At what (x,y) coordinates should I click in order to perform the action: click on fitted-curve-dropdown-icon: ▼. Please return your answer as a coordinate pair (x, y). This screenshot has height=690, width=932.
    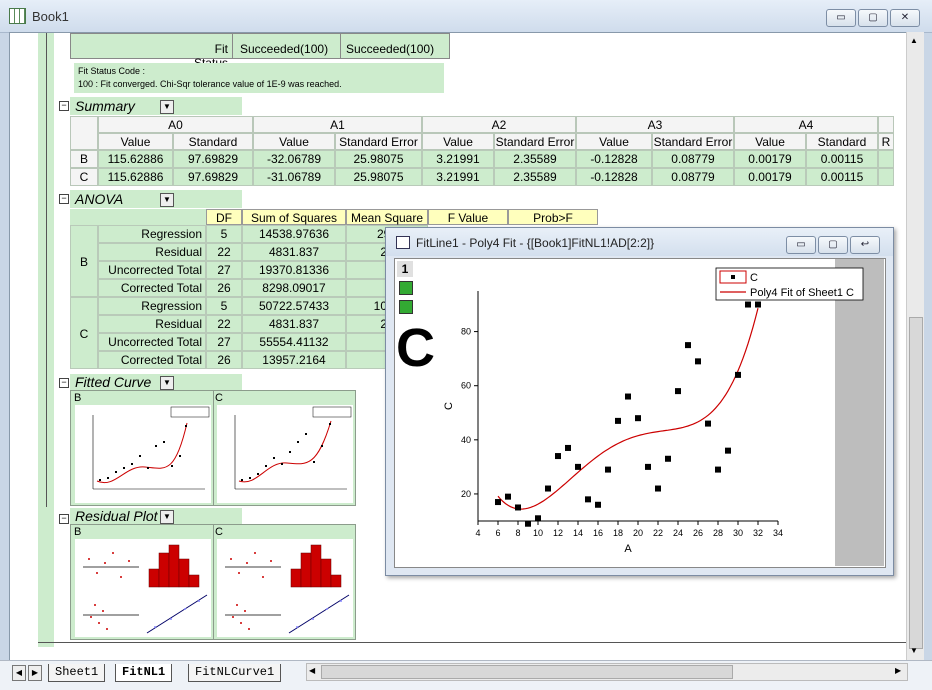
    Looking at the image, I should click on (167, 383).